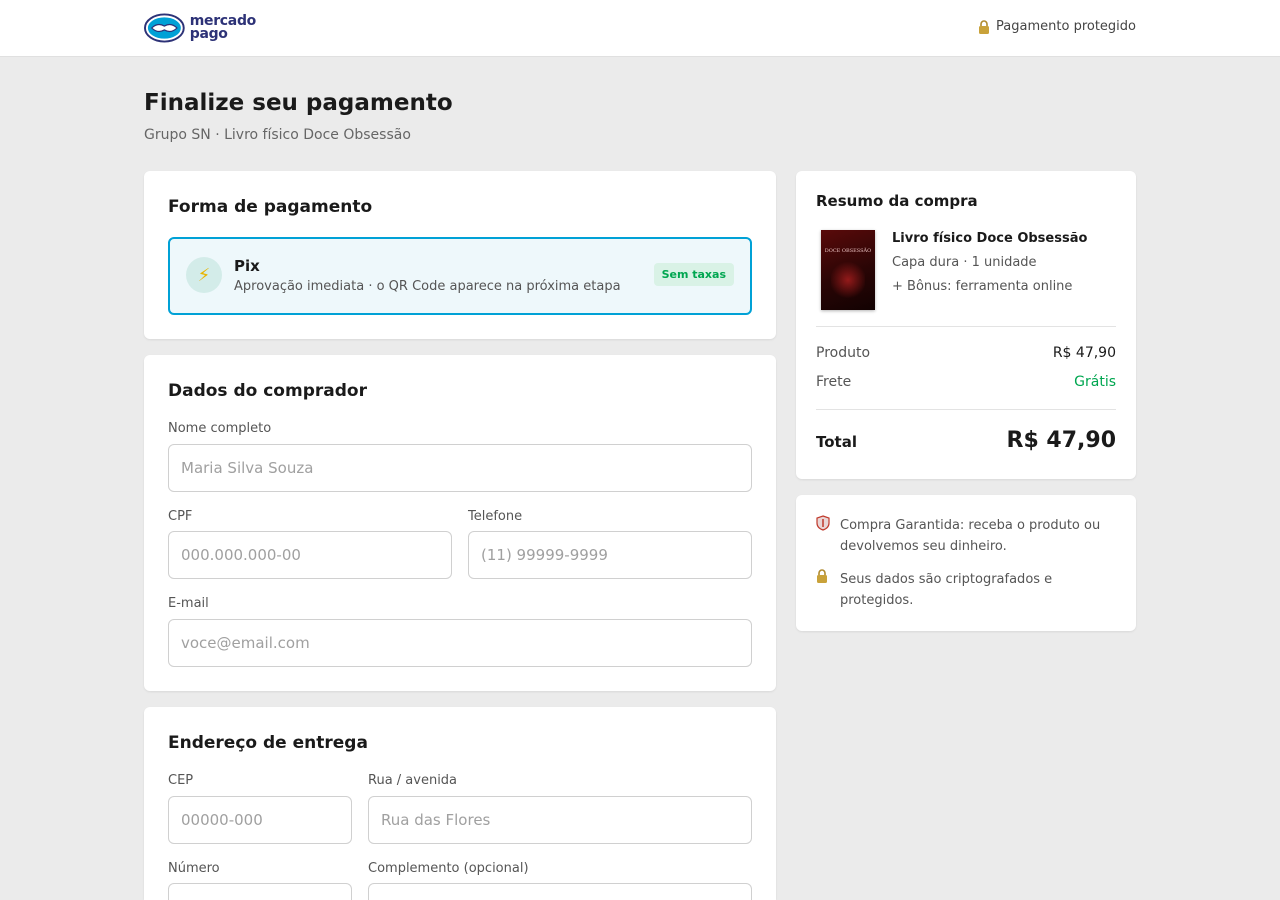 The height and width of the screenshot is (900, 1280). What do you see at coordinates (1084, 353) in the screenshot?
I see `product-price-value: R$ 47,90` at bounding box center [1084, 353].